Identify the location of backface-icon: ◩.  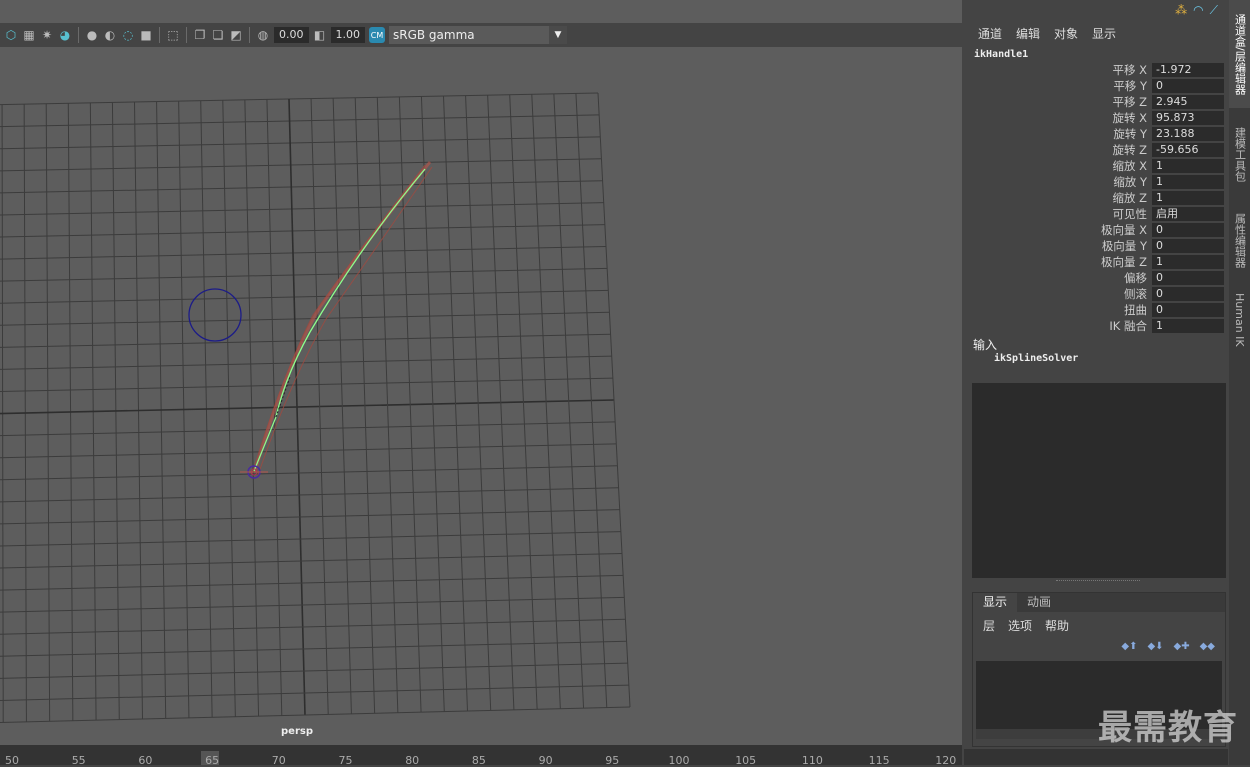
(236, 35).